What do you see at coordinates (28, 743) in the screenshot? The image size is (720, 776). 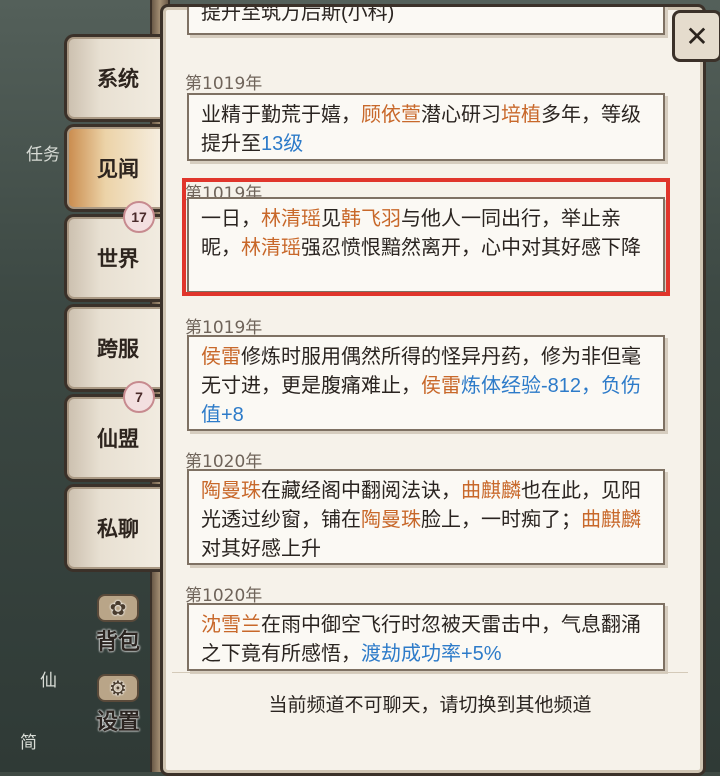 I see `background-label-bottom: 简` at bounding box center [28, 743].